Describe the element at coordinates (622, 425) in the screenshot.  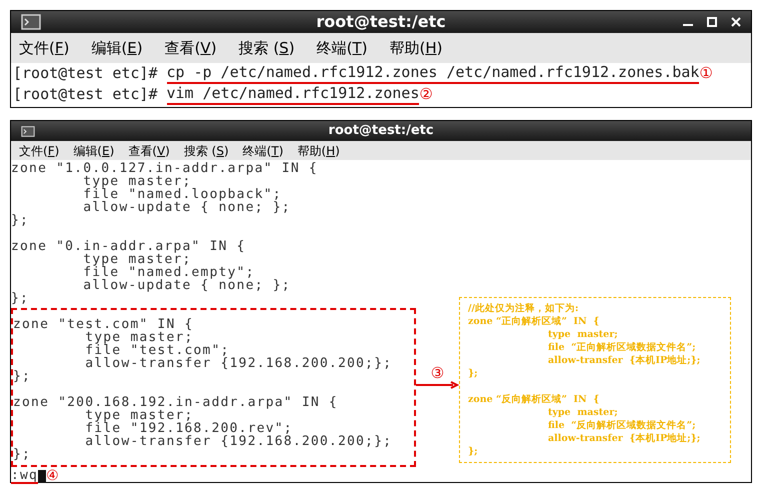
I see `note-line: file “反向解析区域数据文件名”;` at that location.